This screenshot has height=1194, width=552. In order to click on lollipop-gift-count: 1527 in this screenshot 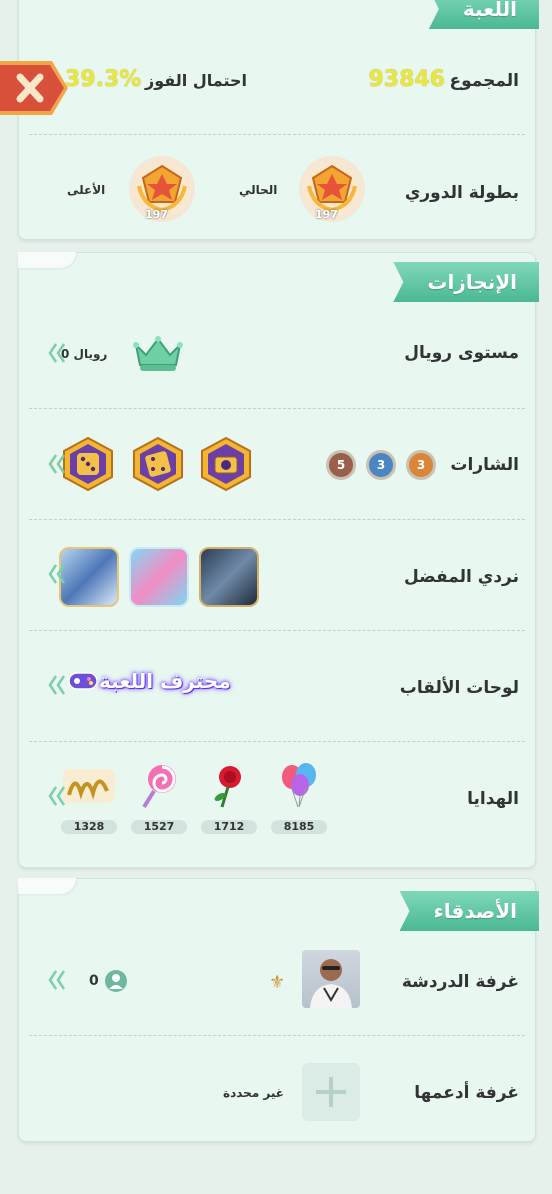, I will do `click(159, 827)`.